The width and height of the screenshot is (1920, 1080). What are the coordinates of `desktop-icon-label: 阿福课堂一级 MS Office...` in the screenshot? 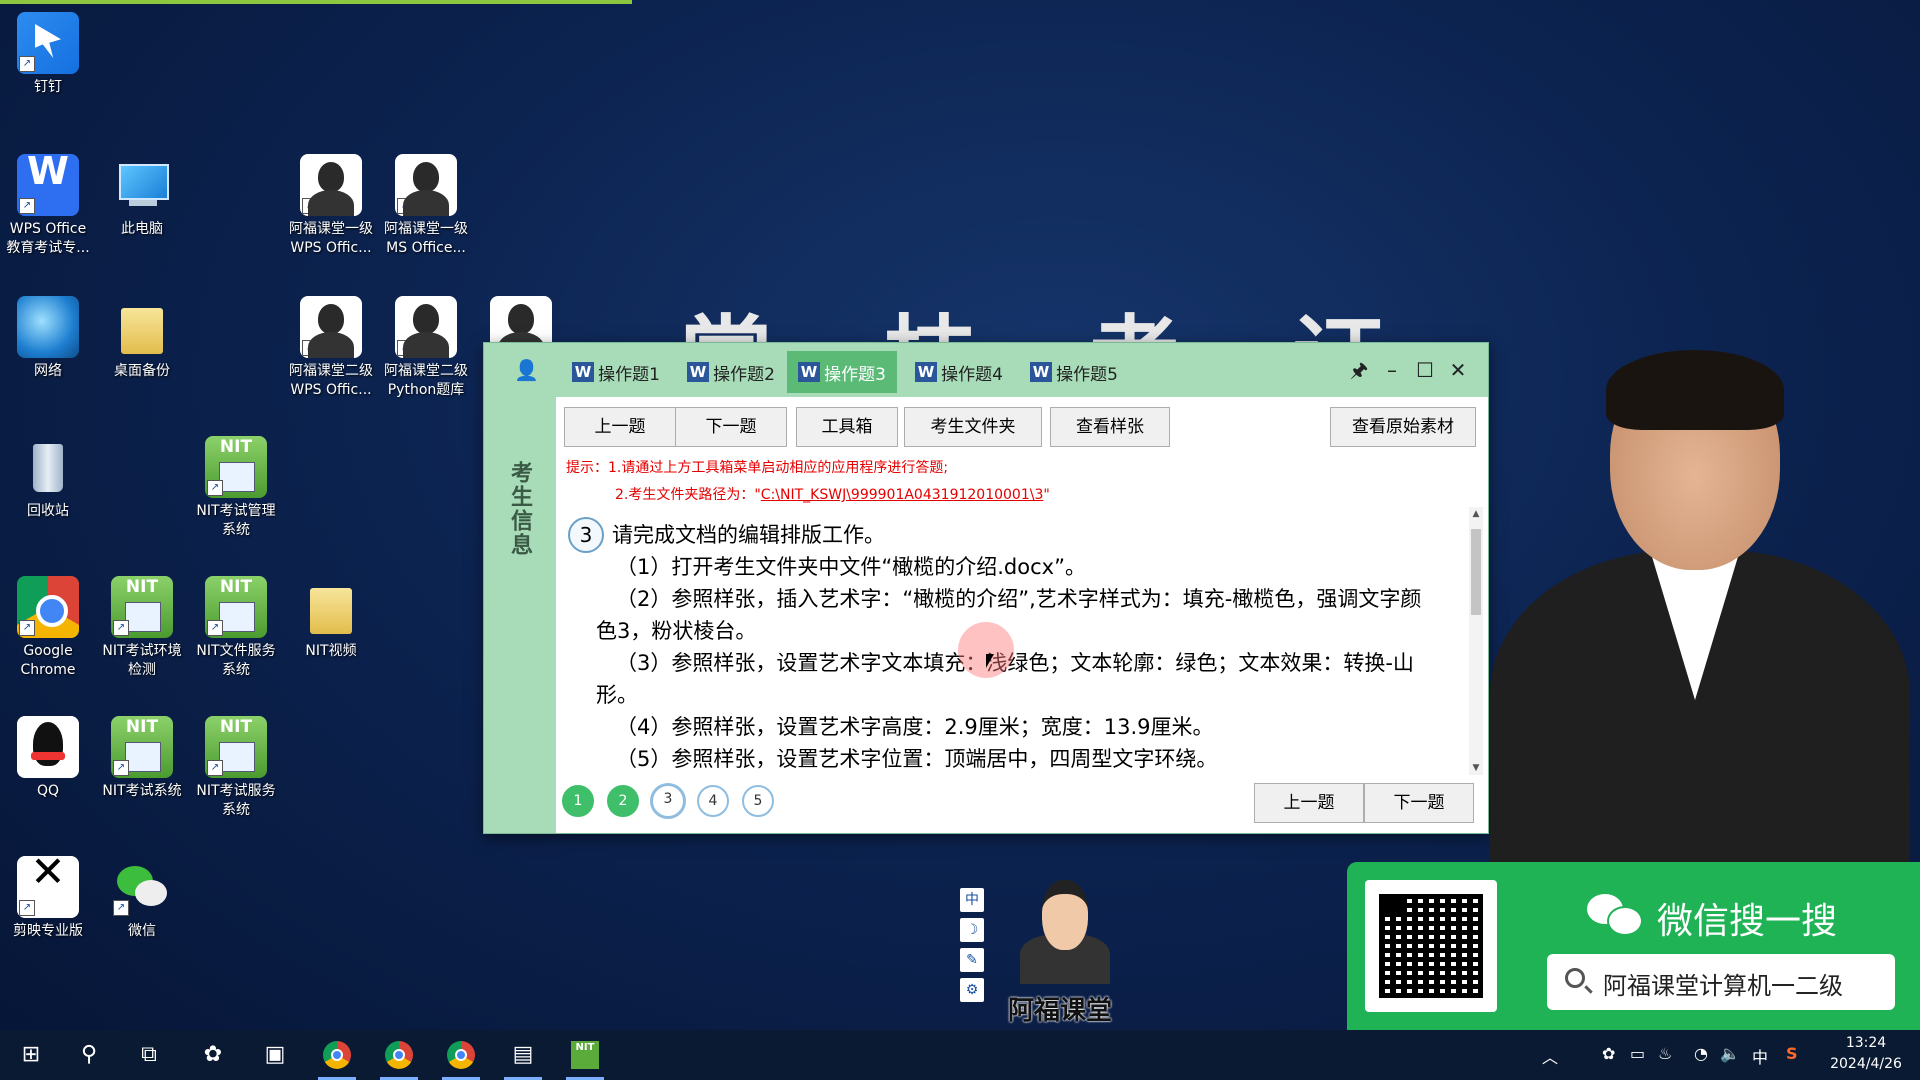 It's located at (426, 238).